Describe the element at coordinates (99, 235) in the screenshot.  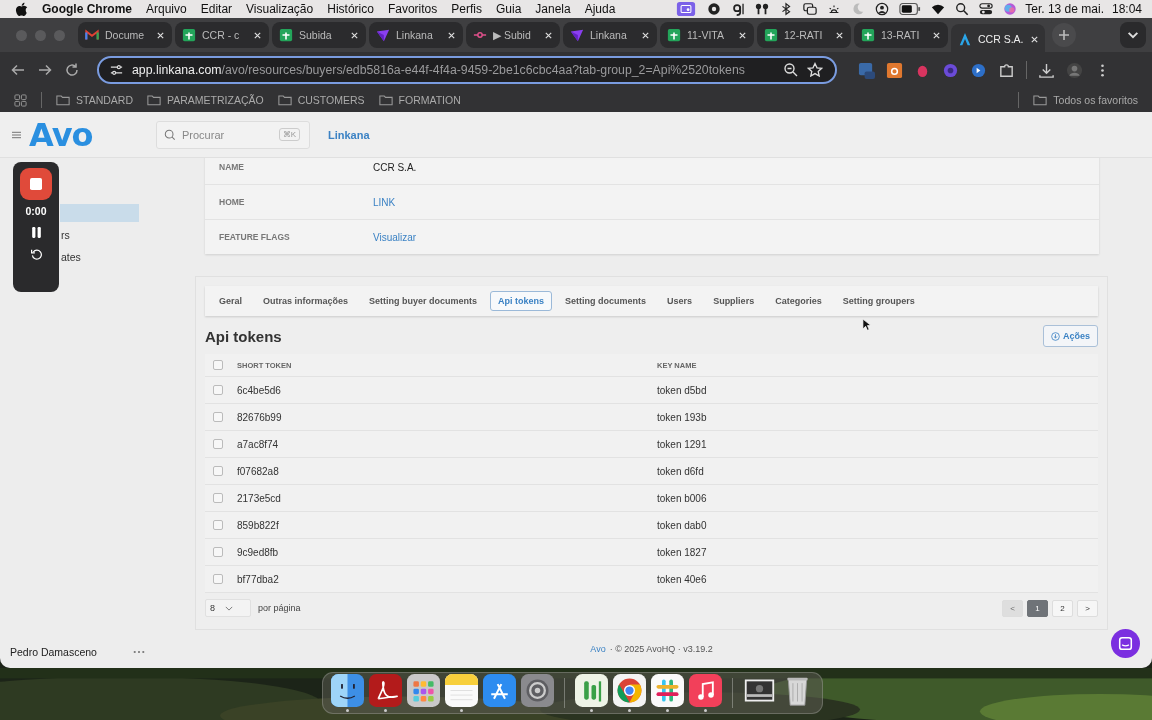
I see `sidebar-item: rs` at that location.